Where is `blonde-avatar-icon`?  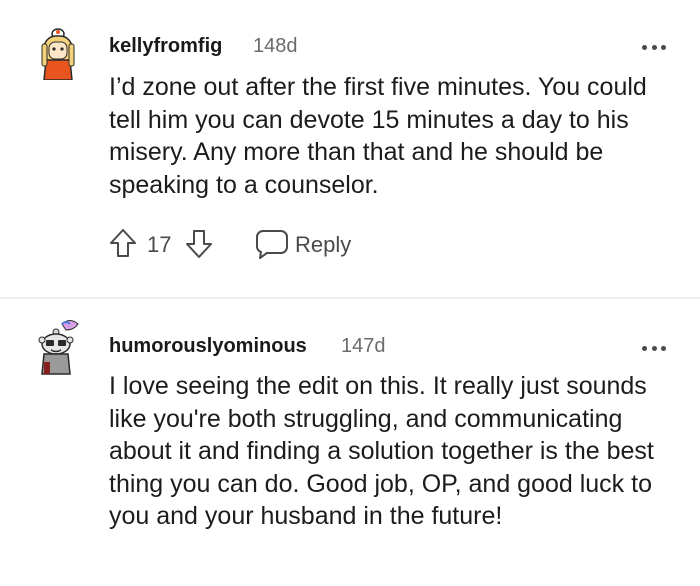 blonde-avatar-icon is located at coordinates (58, 54).